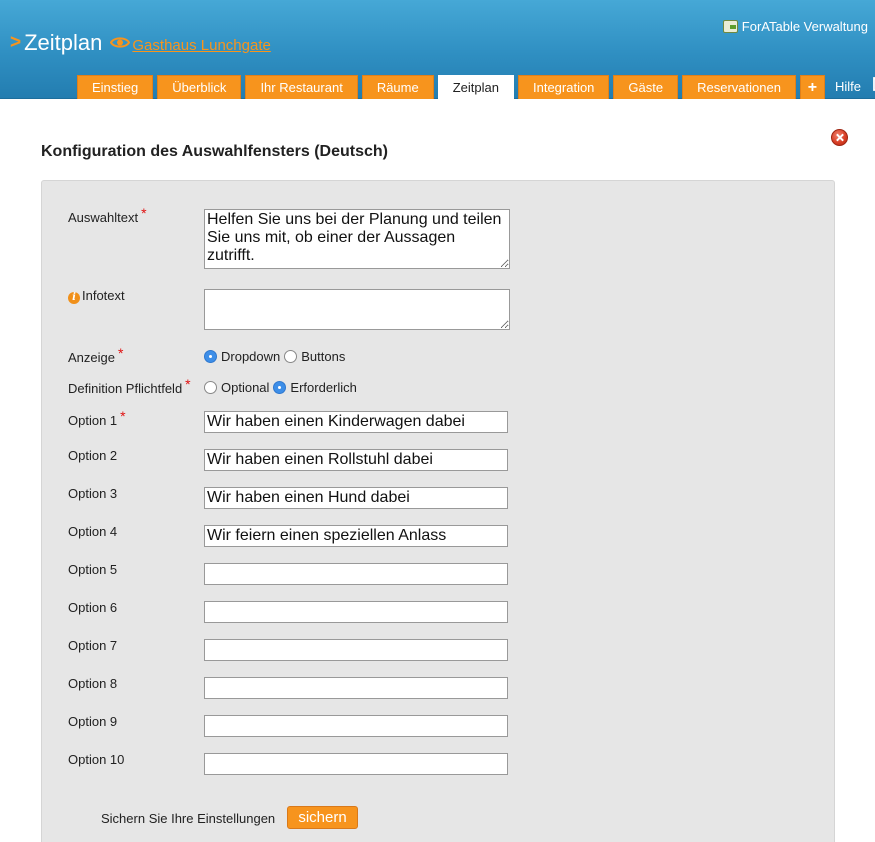 This screenshot has height=842, width=875. Describe the element at coordinates (129, 386) in the screenshot. I see `required-label: Definition Pflichtfeld *` at that location.